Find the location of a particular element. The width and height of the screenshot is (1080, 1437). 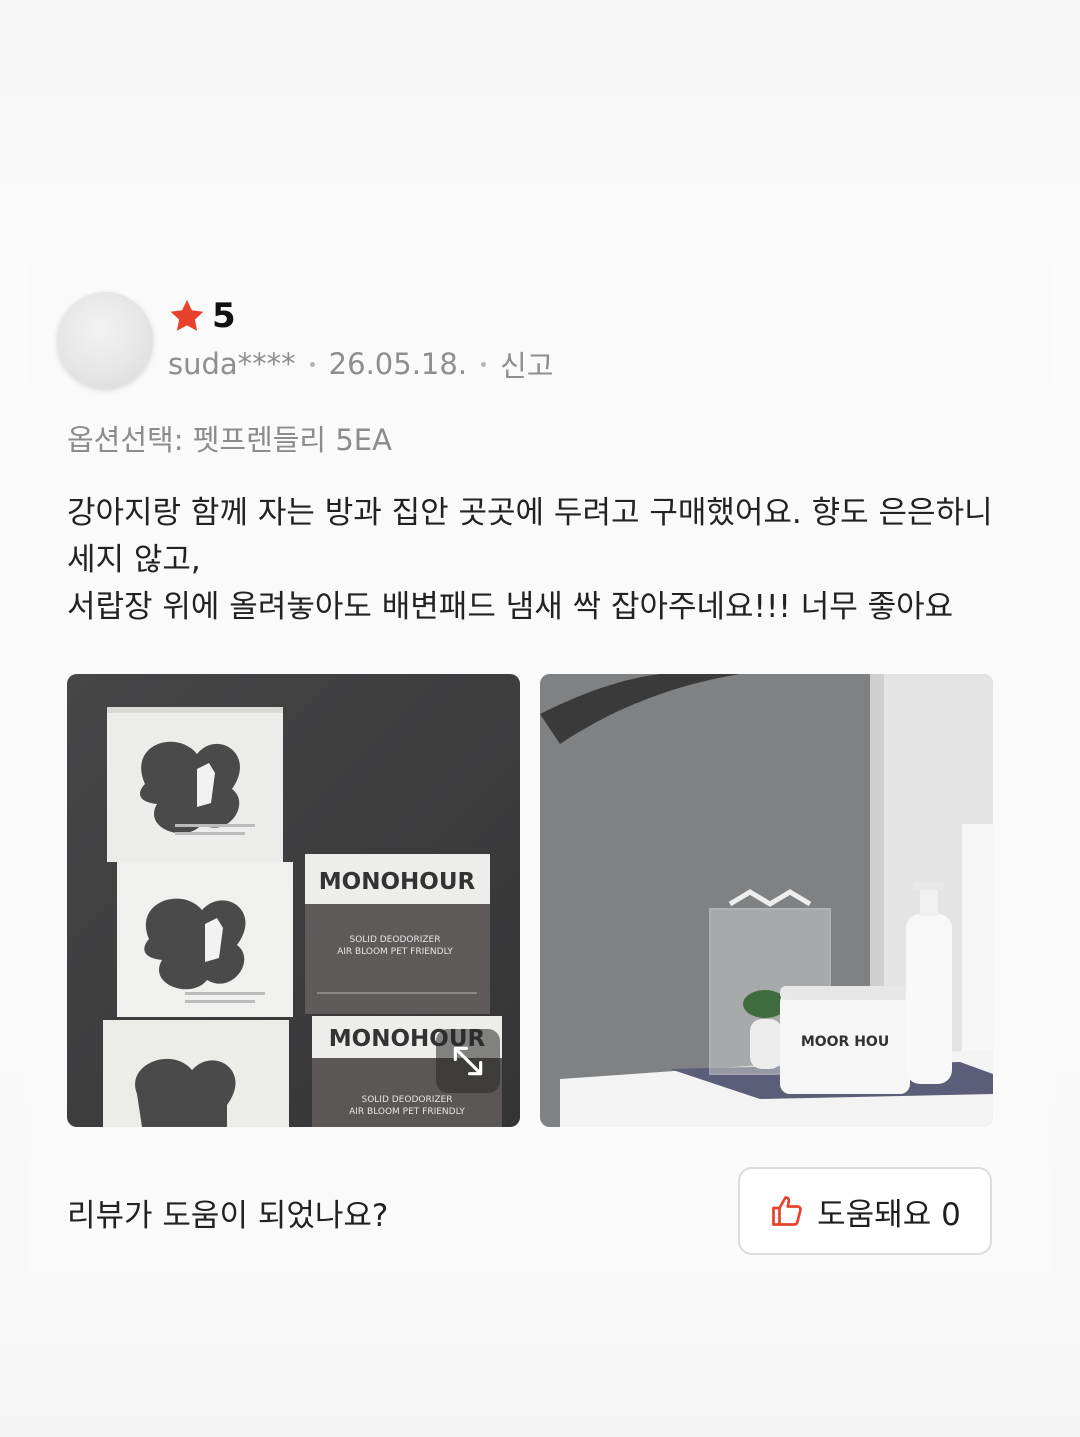

option-selection: 옵션선택: 펫프렌들리 5EA is located at coordinates (229, 440).